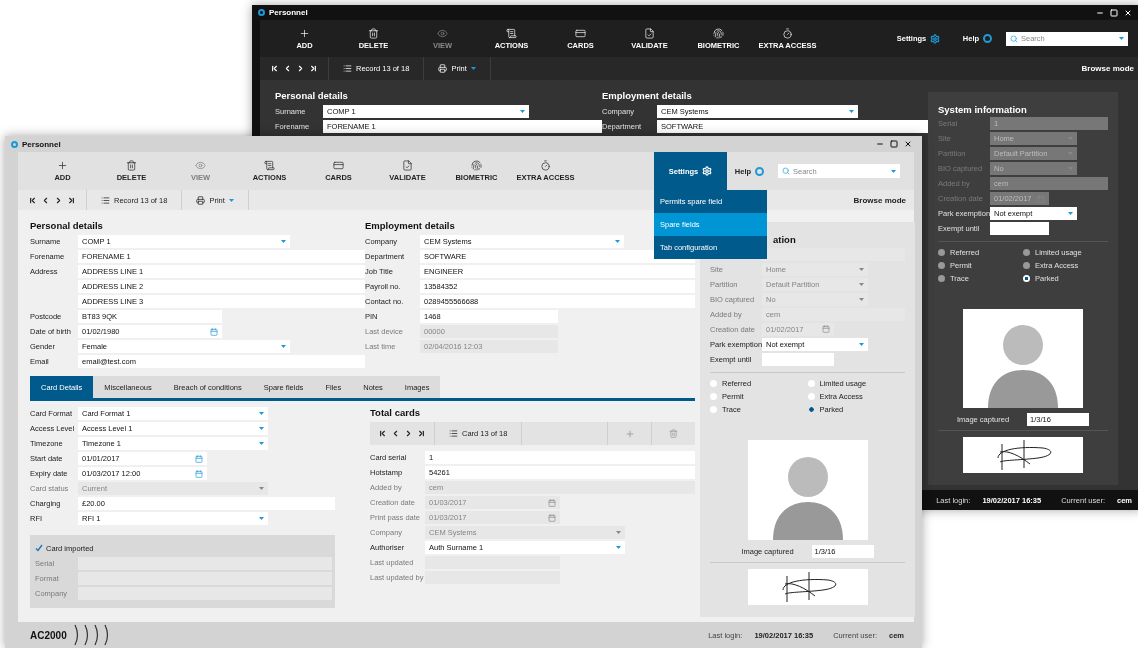 The width and height of the screenshot is (1138, 648). I want to click on maximize-icon, so click(894, 144).